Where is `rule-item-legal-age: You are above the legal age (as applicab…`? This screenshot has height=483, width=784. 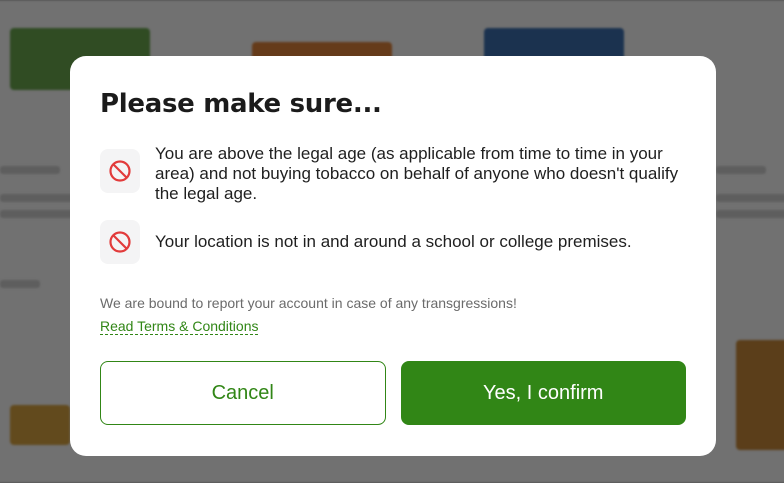 rule-item-legal-age: You are above the legal age (as applicab… is located at coordinates (393, 174).